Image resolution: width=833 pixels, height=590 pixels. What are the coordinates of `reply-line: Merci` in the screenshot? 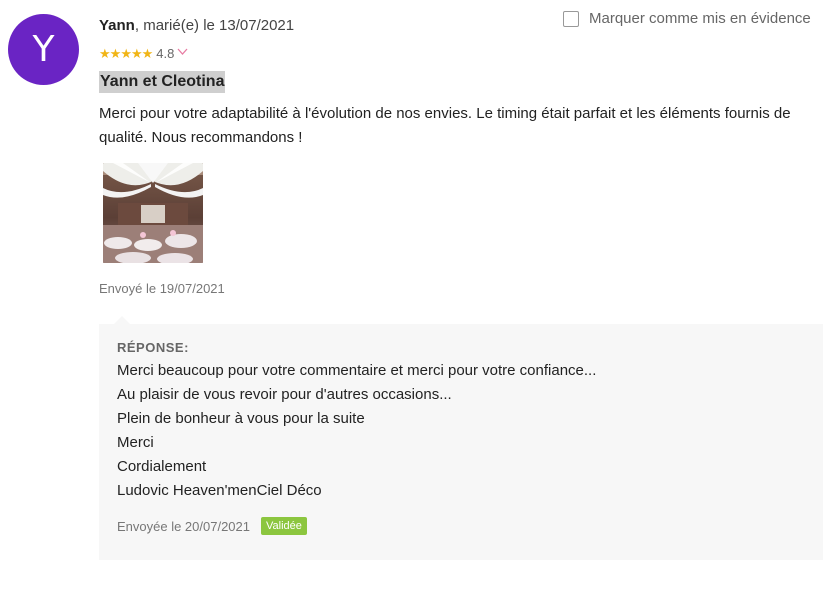 It's located at (135, 442).